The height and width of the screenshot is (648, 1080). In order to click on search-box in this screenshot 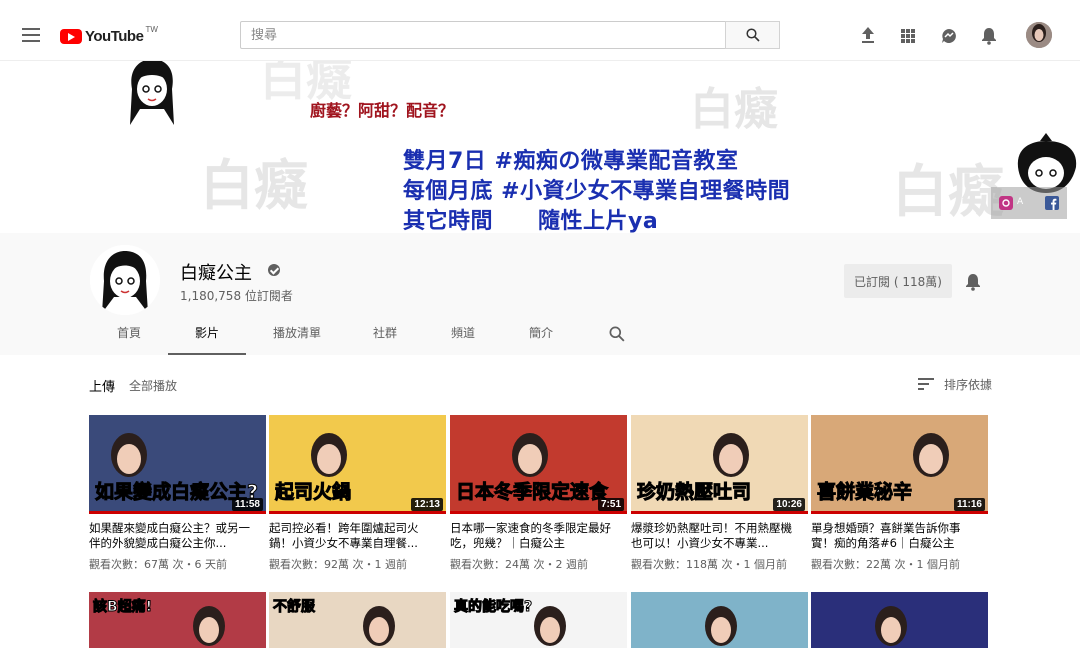, I will do `click(483, 35)`.